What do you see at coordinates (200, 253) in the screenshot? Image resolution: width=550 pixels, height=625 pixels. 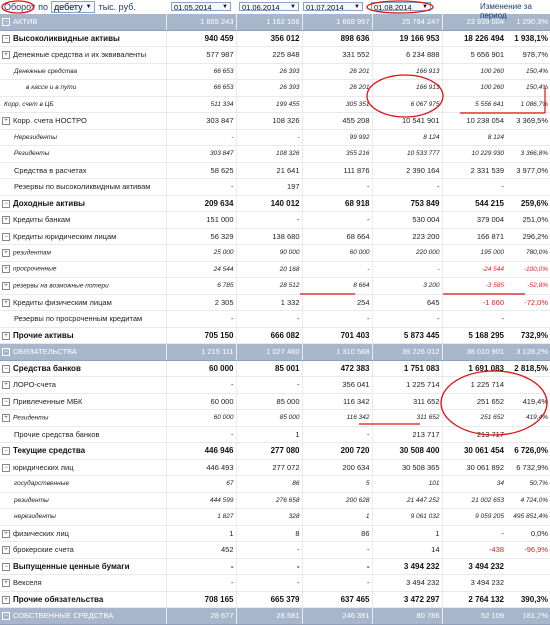 I see `value-cell: 25 000` at bounding box center [200, 253].